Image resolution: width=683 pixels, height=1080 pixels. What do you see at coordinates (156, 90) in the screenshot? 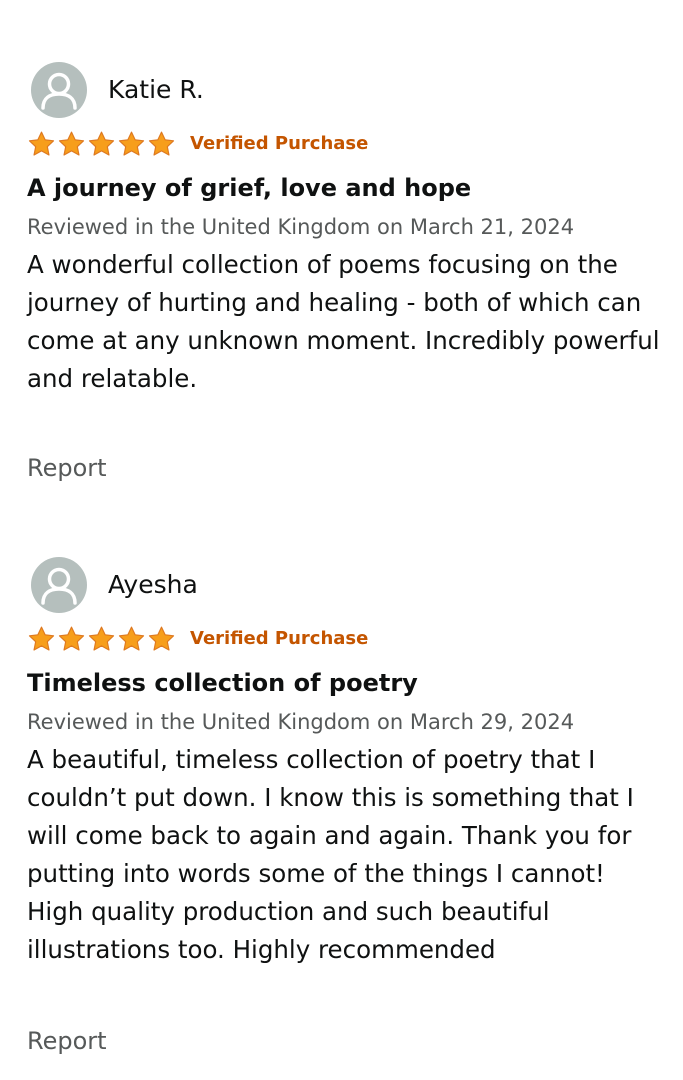
I see `reviewer-name: Katie R.` at bounding box center [156, 90].